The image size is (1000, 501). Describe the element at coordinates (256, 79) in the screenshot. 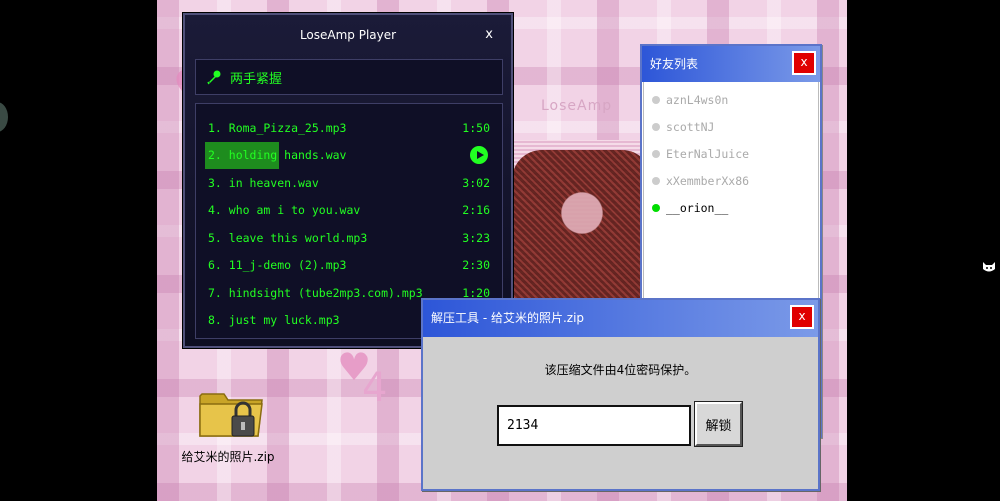

I see `now-playing-title: 两手紧握` at that location.